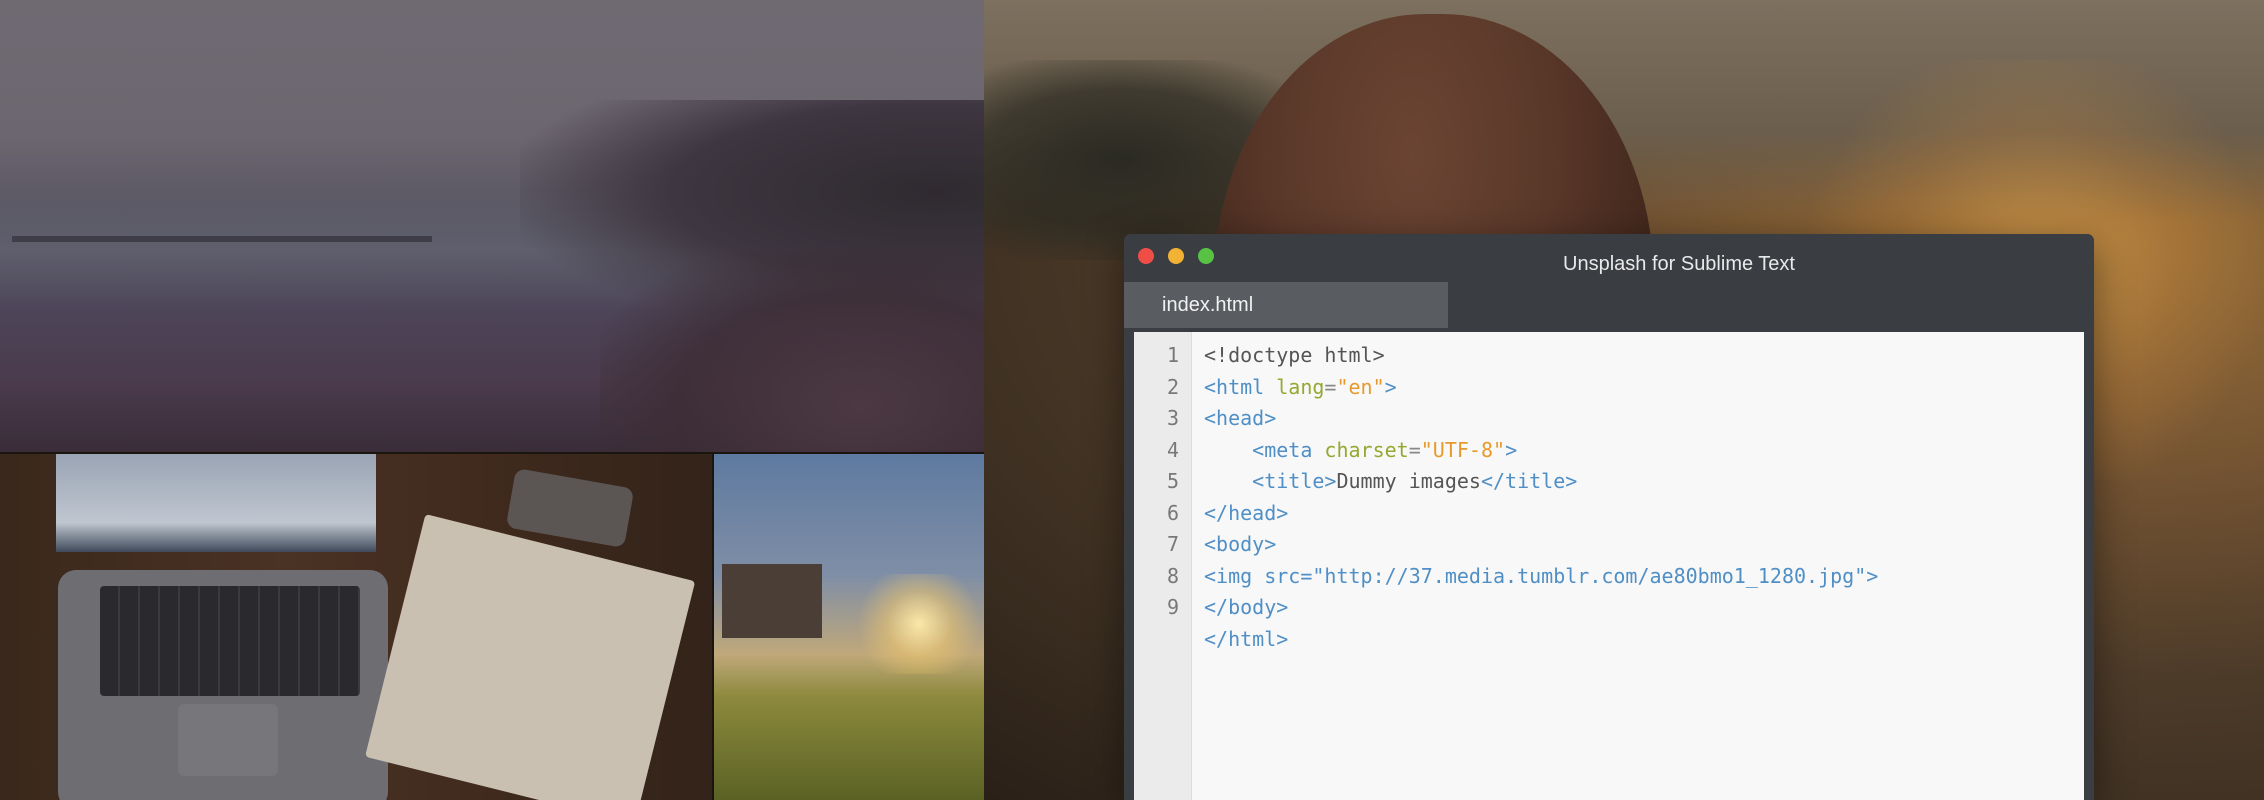  Describe the element at coordinates (216, 503) in the screenshot. I see `laptop-screen` at that location.